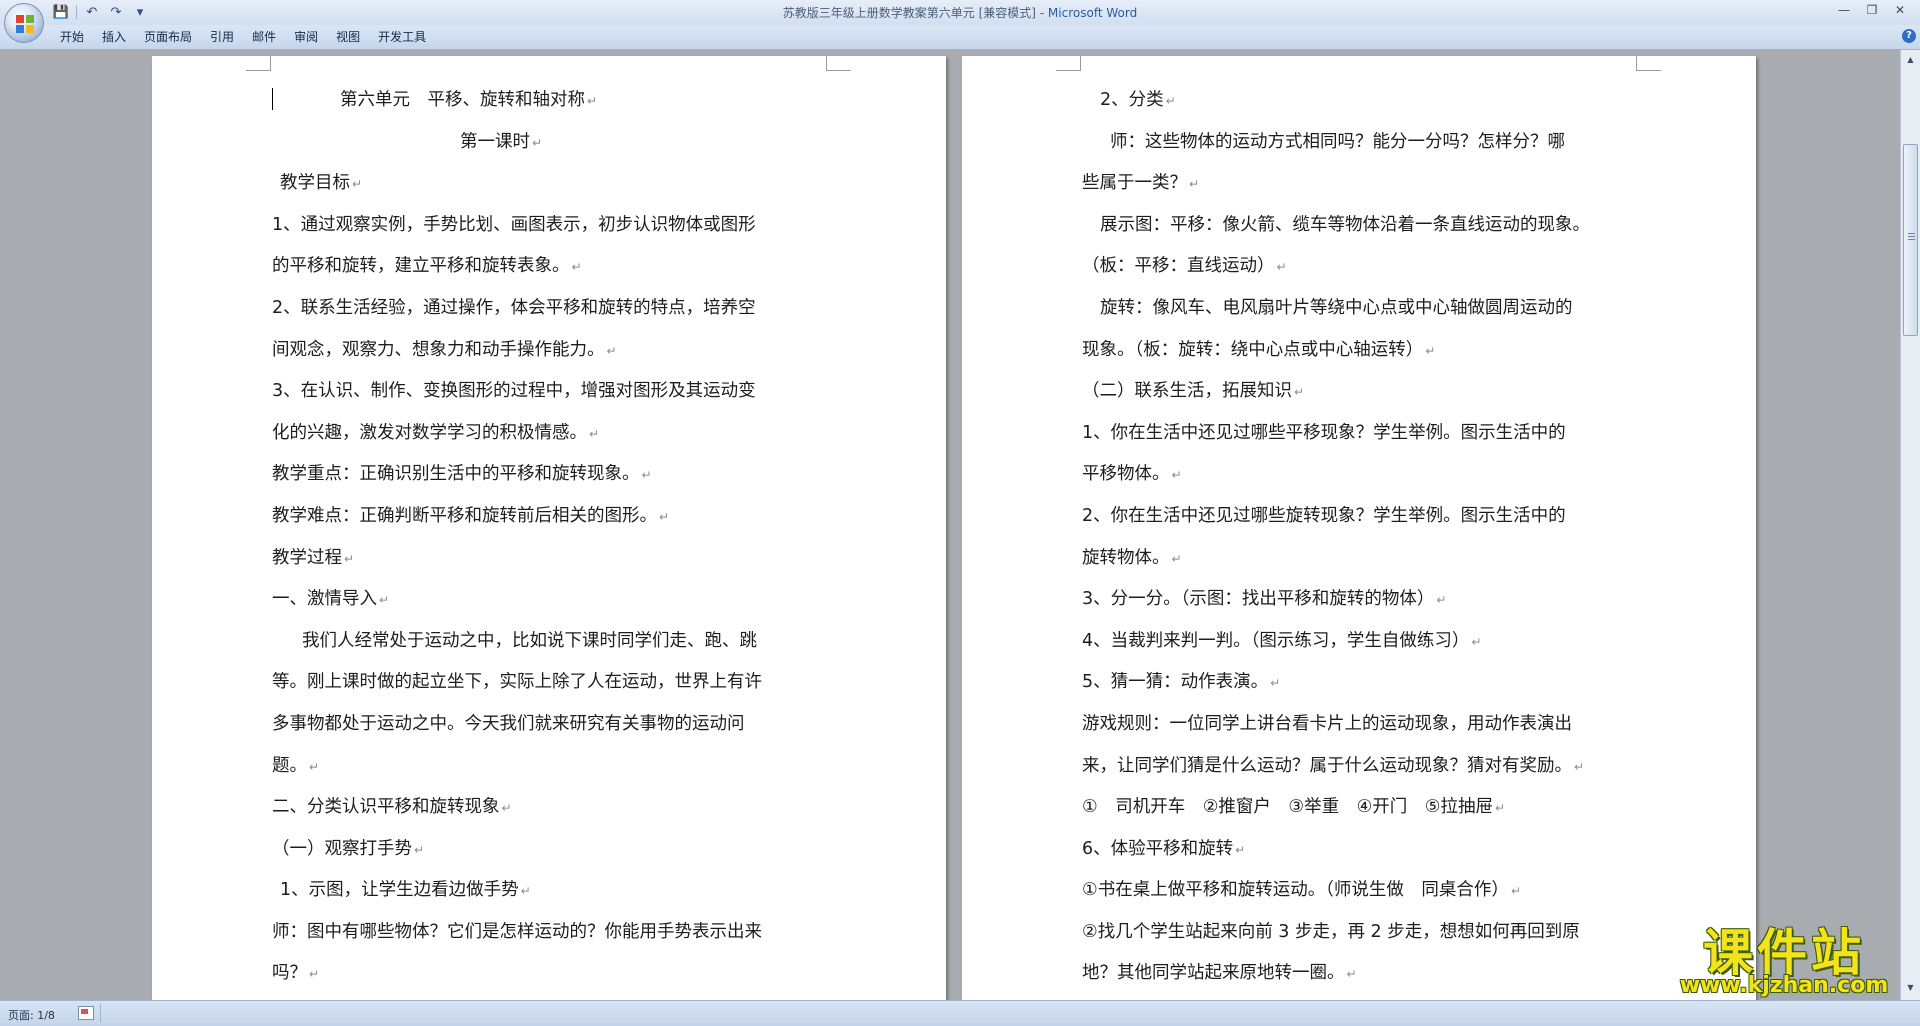 Image resolution: width=1920 pixels, height=1026 pixels. What do you see at coordinates (81, 37) in the screenshot?
I see `tab-home: 开始` at bounding box center [81, 37].